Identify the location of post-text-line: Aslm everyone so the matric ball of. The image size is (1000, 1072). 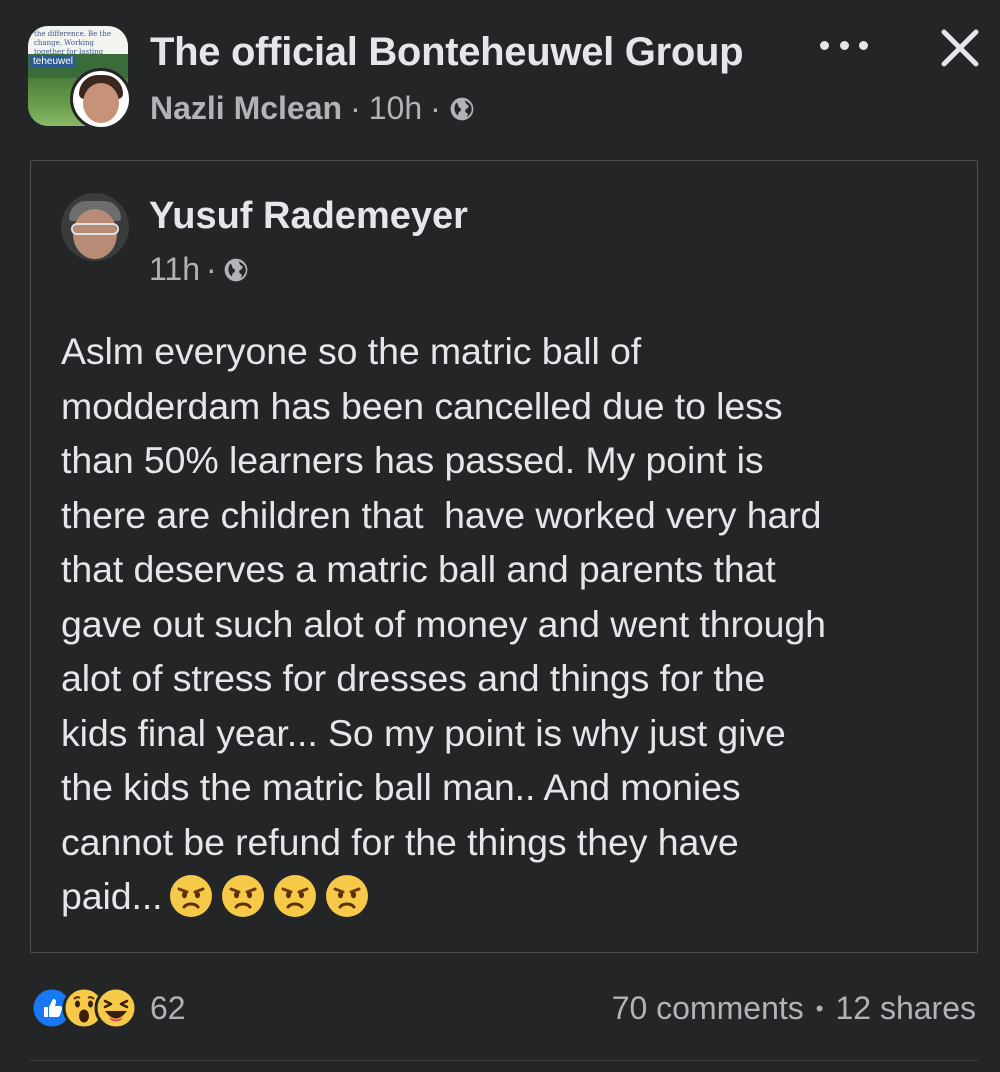
(351, 351).